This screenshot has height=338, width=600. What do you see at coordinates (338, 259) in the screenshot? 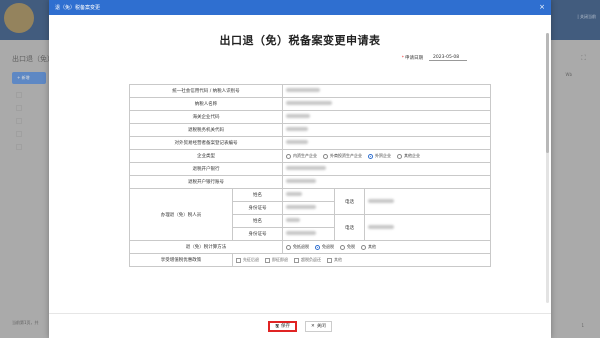
I see `checkbox-label: 其他` at bounding box center [338, 259].